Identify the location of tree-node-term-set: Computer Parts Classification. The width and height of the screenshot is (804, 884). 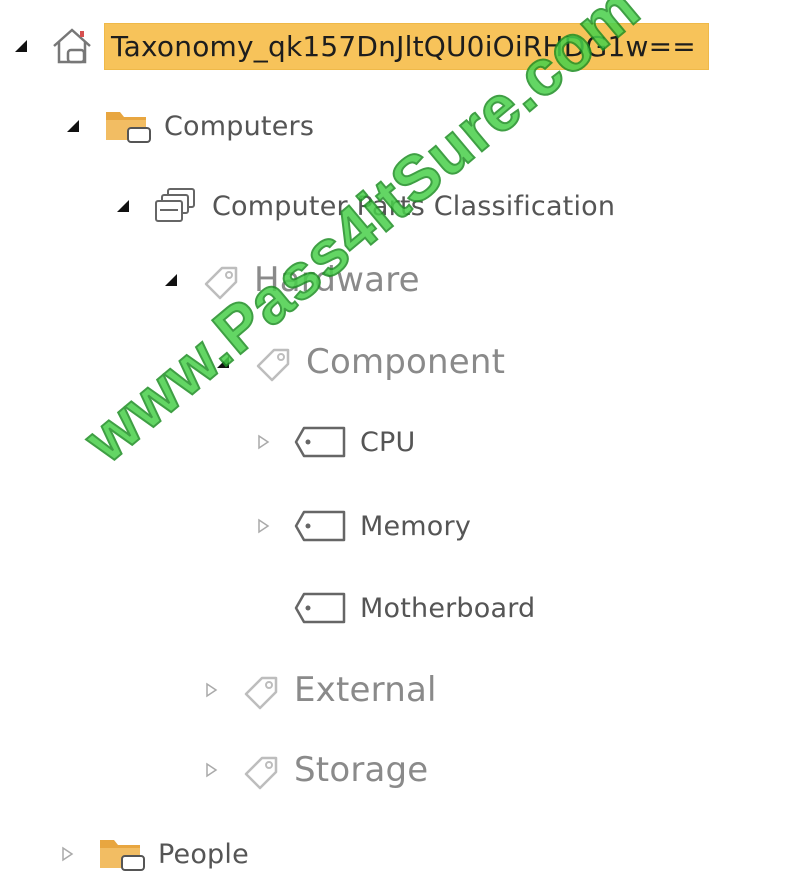
(363, 206).